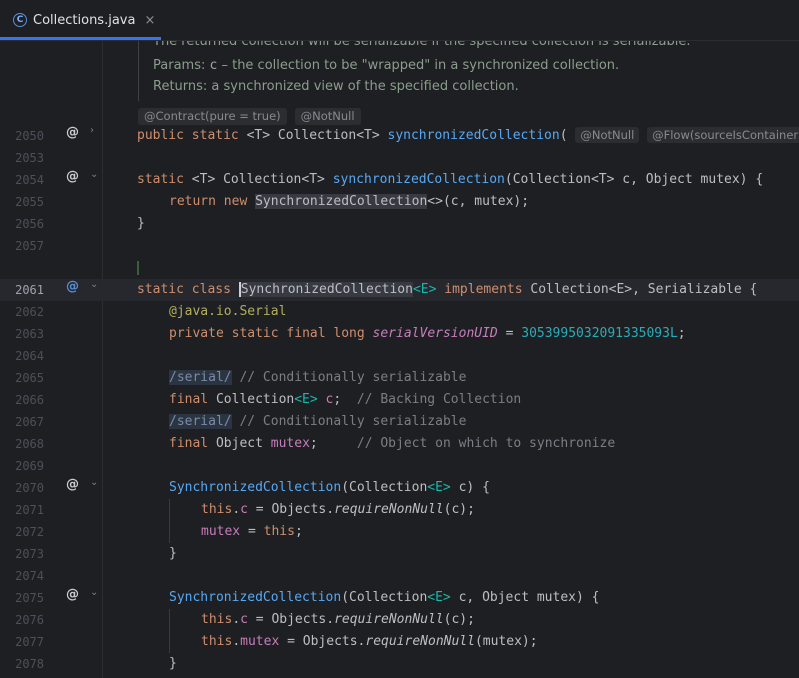 The width and height of the screenshot is (799, 678). I want to click on line-number: 2073, so click(29, 554).